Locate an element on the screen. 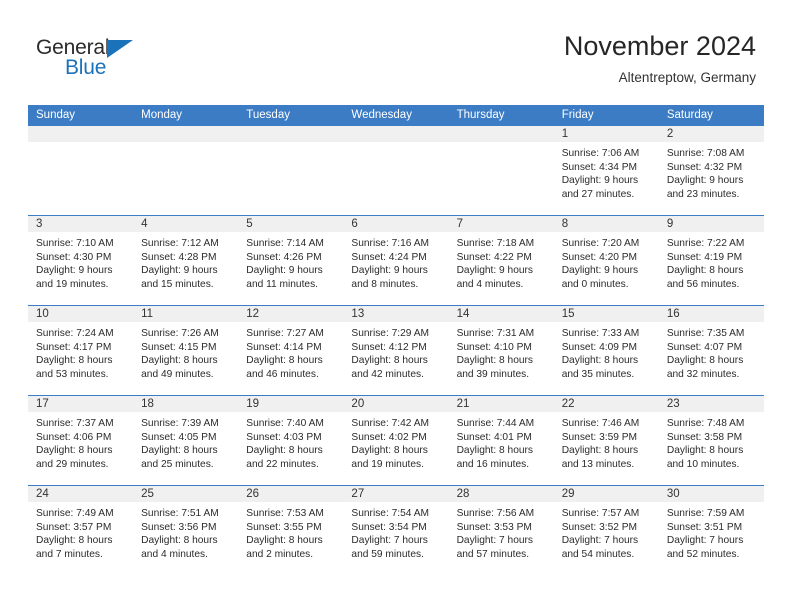 The height and width of the screenshot is (612, 792). day-detail-line: and 25 minutes. is located at coordinates (177, 464).